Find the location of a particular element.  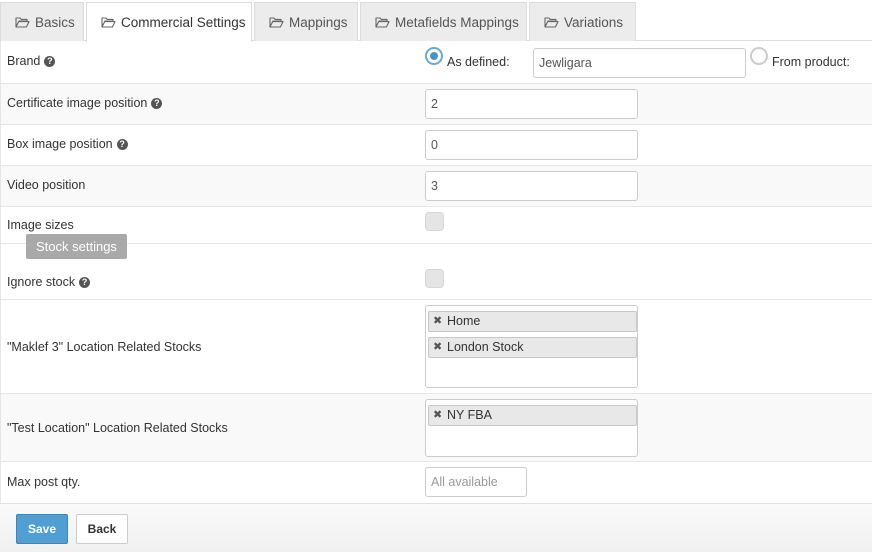

stock-tag-label: Home is located at coordinates (464, 321).